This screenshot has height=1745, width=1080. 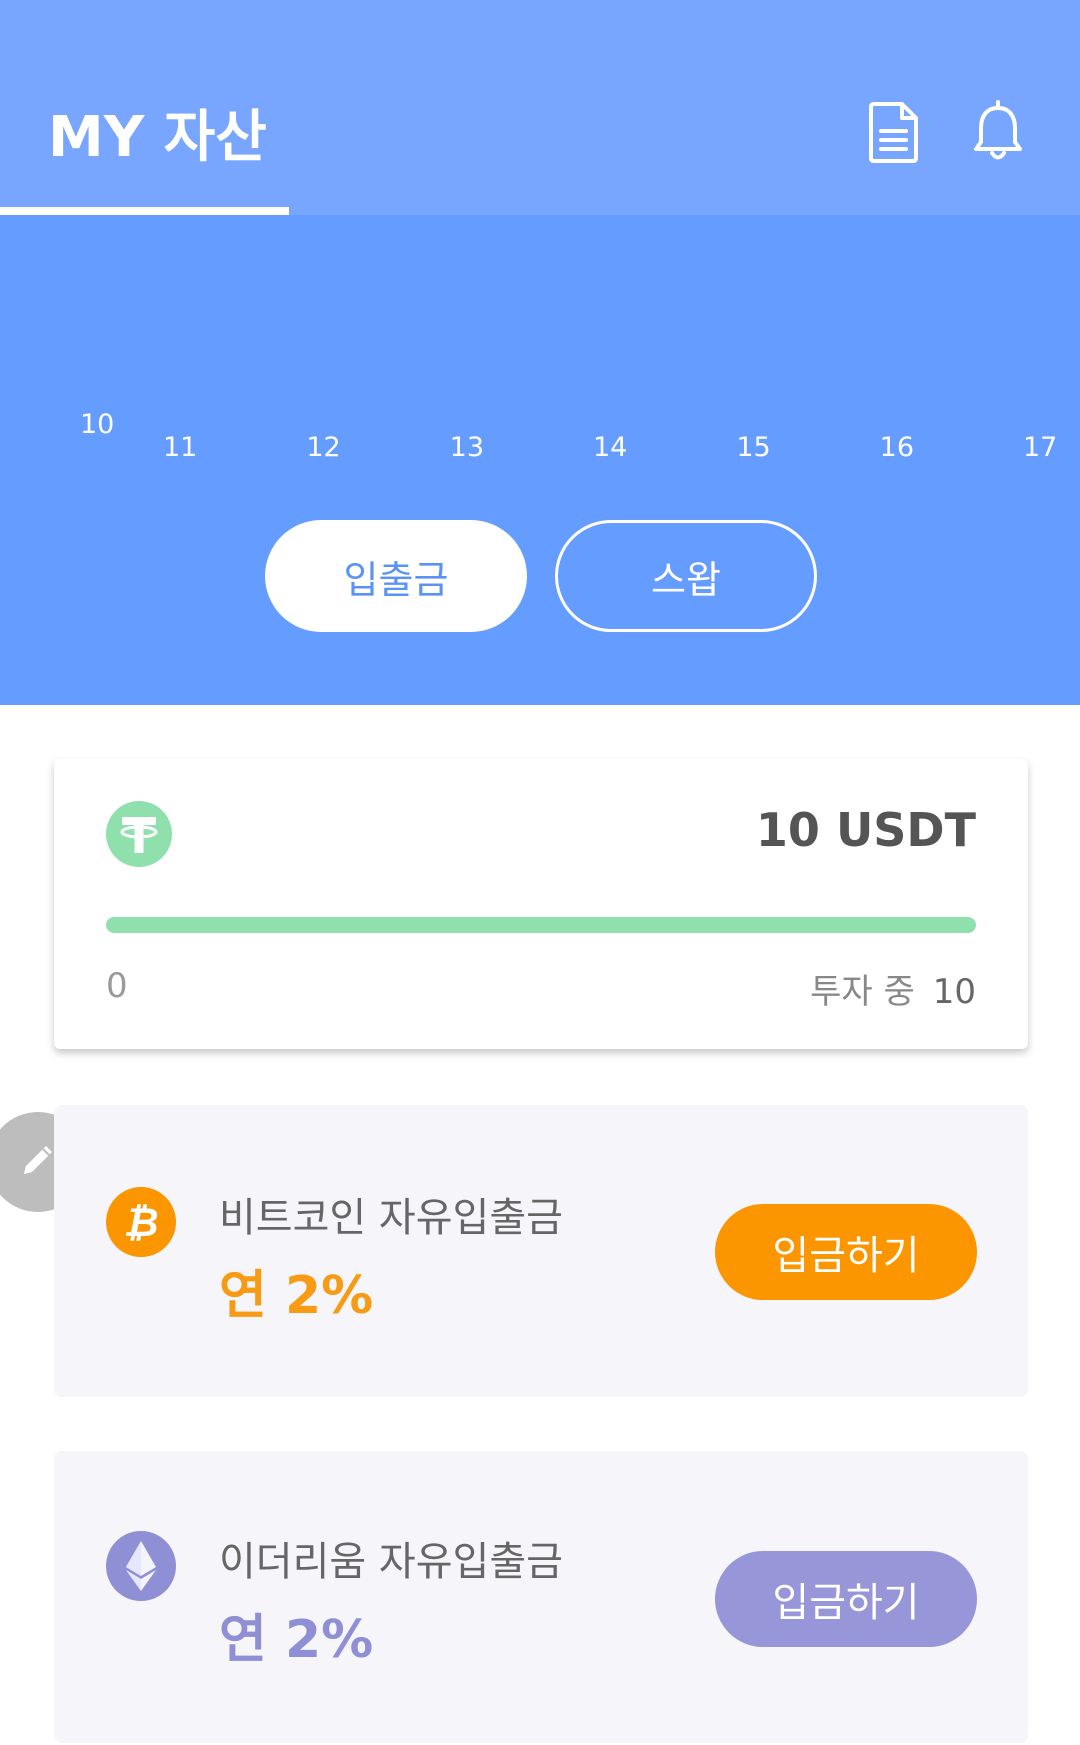 I want to click on progress-min-label: 0, so click(x=117, y=986).